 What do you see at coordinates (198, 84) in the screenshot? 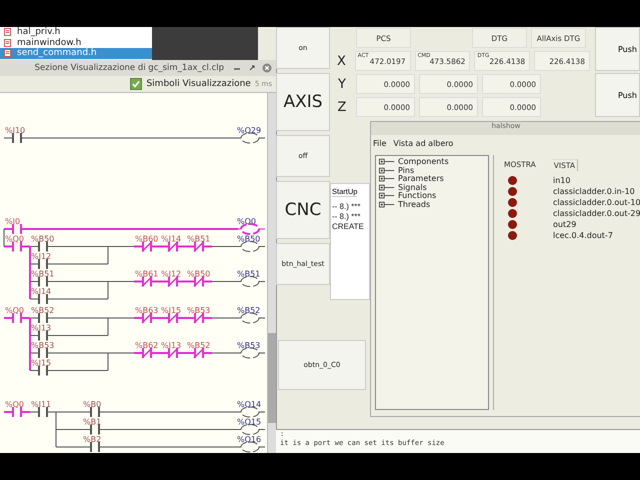
I see `checkbox-label: Simboli Visualizzazione` at bounding box center [198, 84].